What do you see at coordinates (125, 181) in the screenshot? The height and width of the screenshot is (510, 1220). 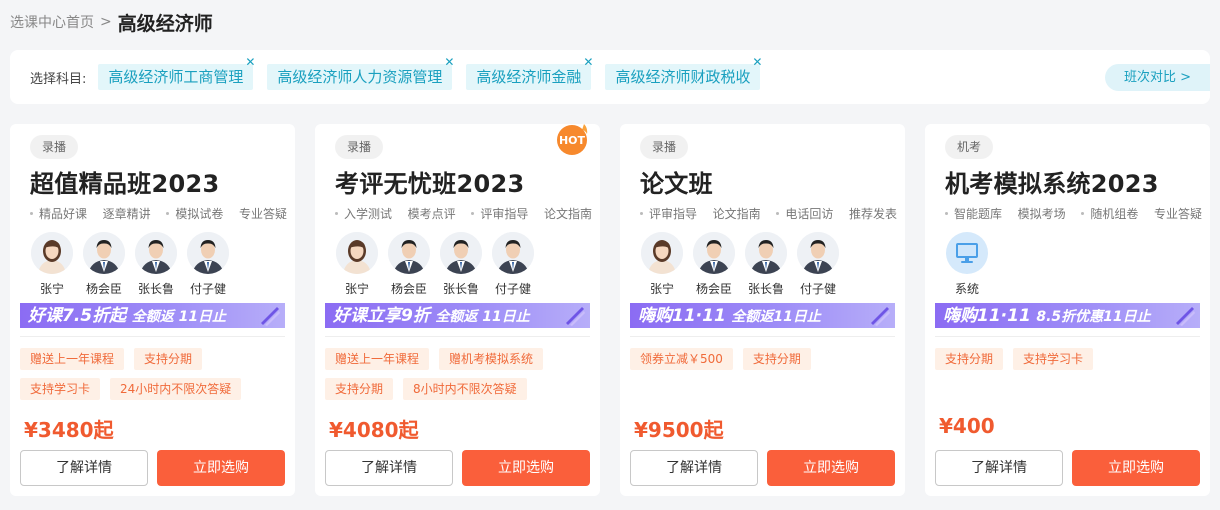 I see `course-title: 超值精品班2023` at bounding box center [125, 181].